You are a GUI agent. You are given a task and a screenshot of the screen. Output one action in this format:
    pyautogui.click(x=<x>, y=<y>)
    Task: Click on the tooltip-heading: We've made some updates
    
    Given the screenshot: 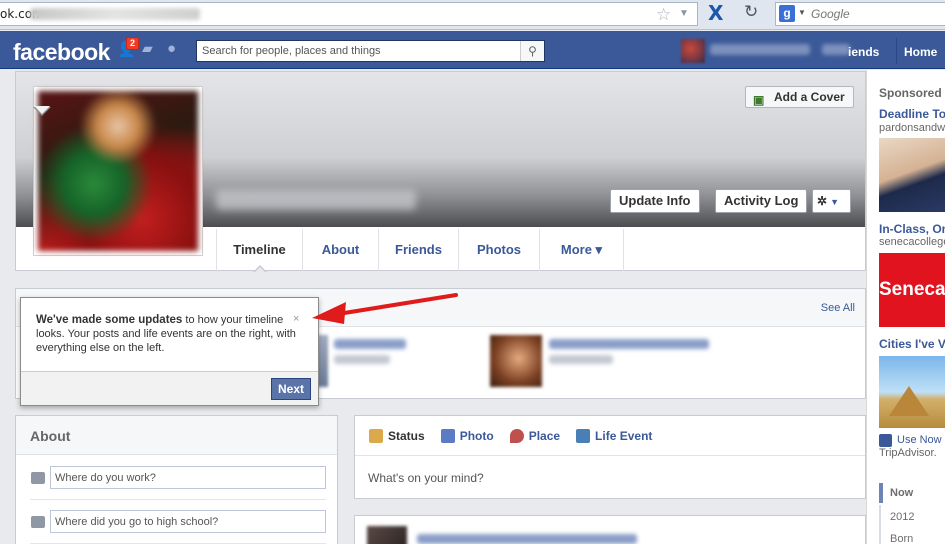 What is the action you would take?
    pyautogui.click(x=109, y=320)
    